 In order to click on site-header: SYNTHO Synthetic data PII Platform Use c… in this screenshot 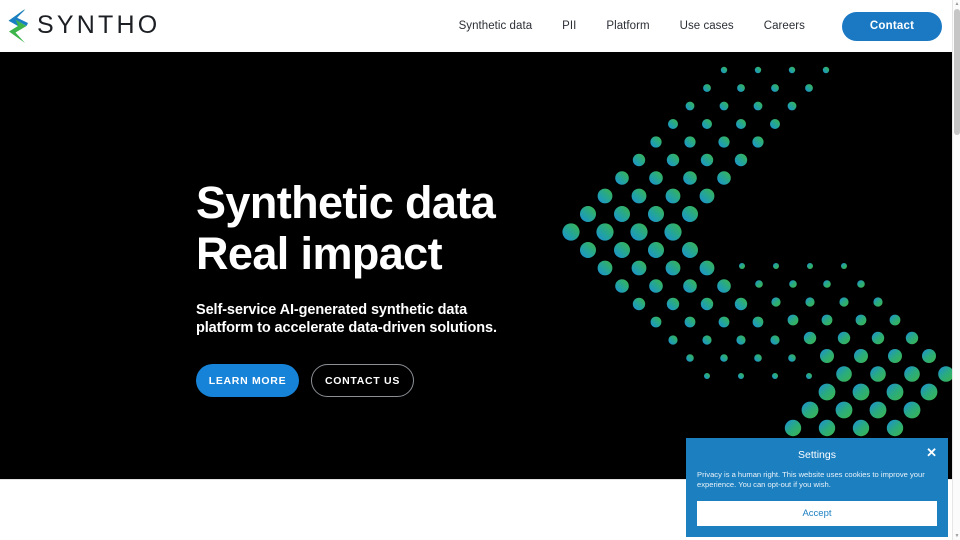, I will do `click(476, 26)`.